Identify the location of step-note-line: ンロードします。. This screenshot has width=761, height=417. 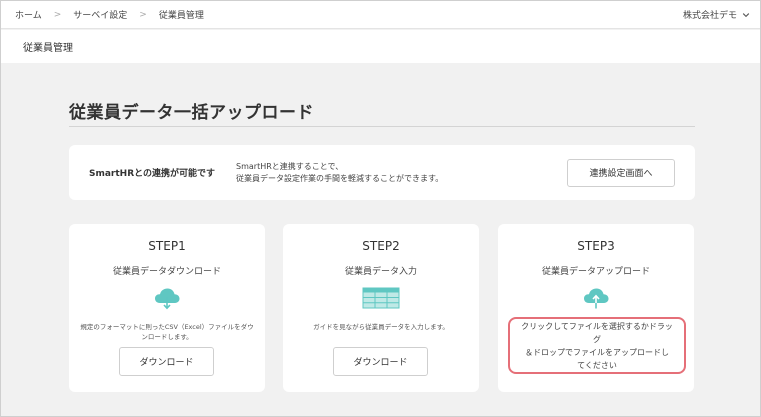
(167, 337).